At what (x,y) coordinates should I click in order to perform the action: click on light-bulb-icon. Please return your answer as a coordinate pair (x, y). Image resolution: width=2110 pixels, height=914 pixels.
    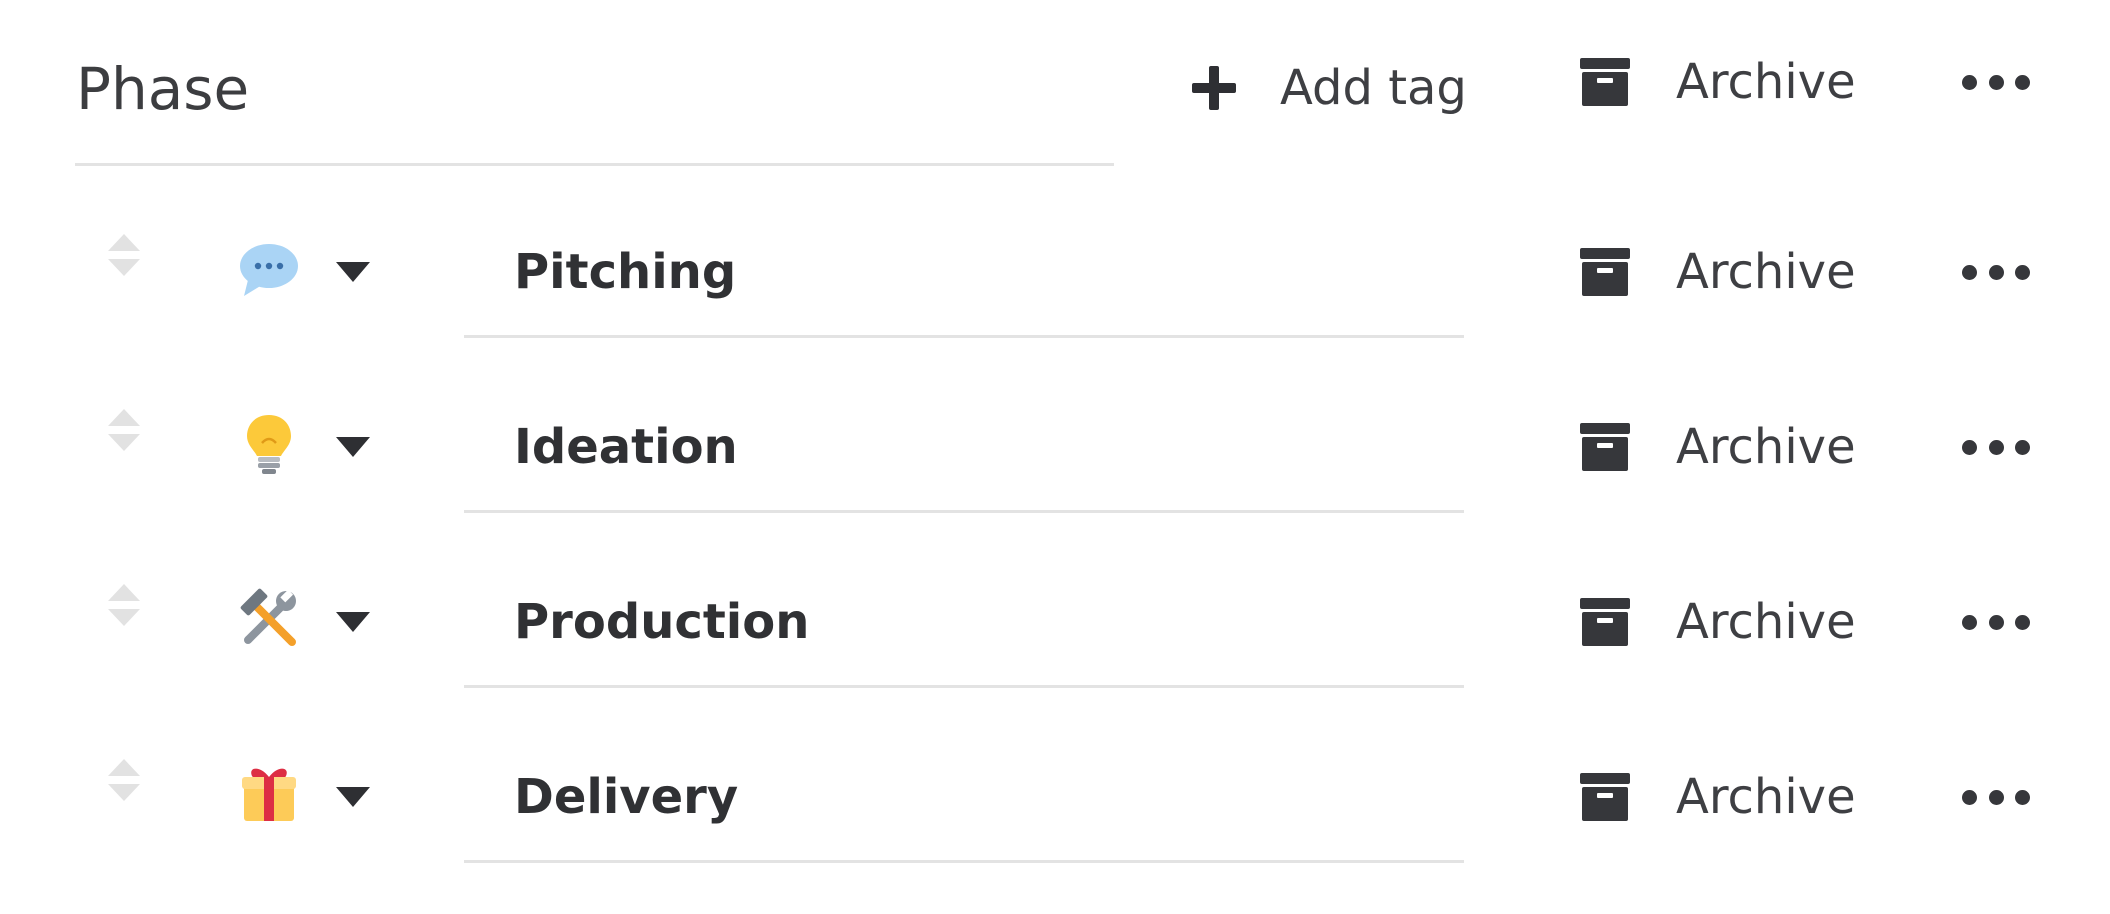
    Looking at the image, I should click on (269, 444).